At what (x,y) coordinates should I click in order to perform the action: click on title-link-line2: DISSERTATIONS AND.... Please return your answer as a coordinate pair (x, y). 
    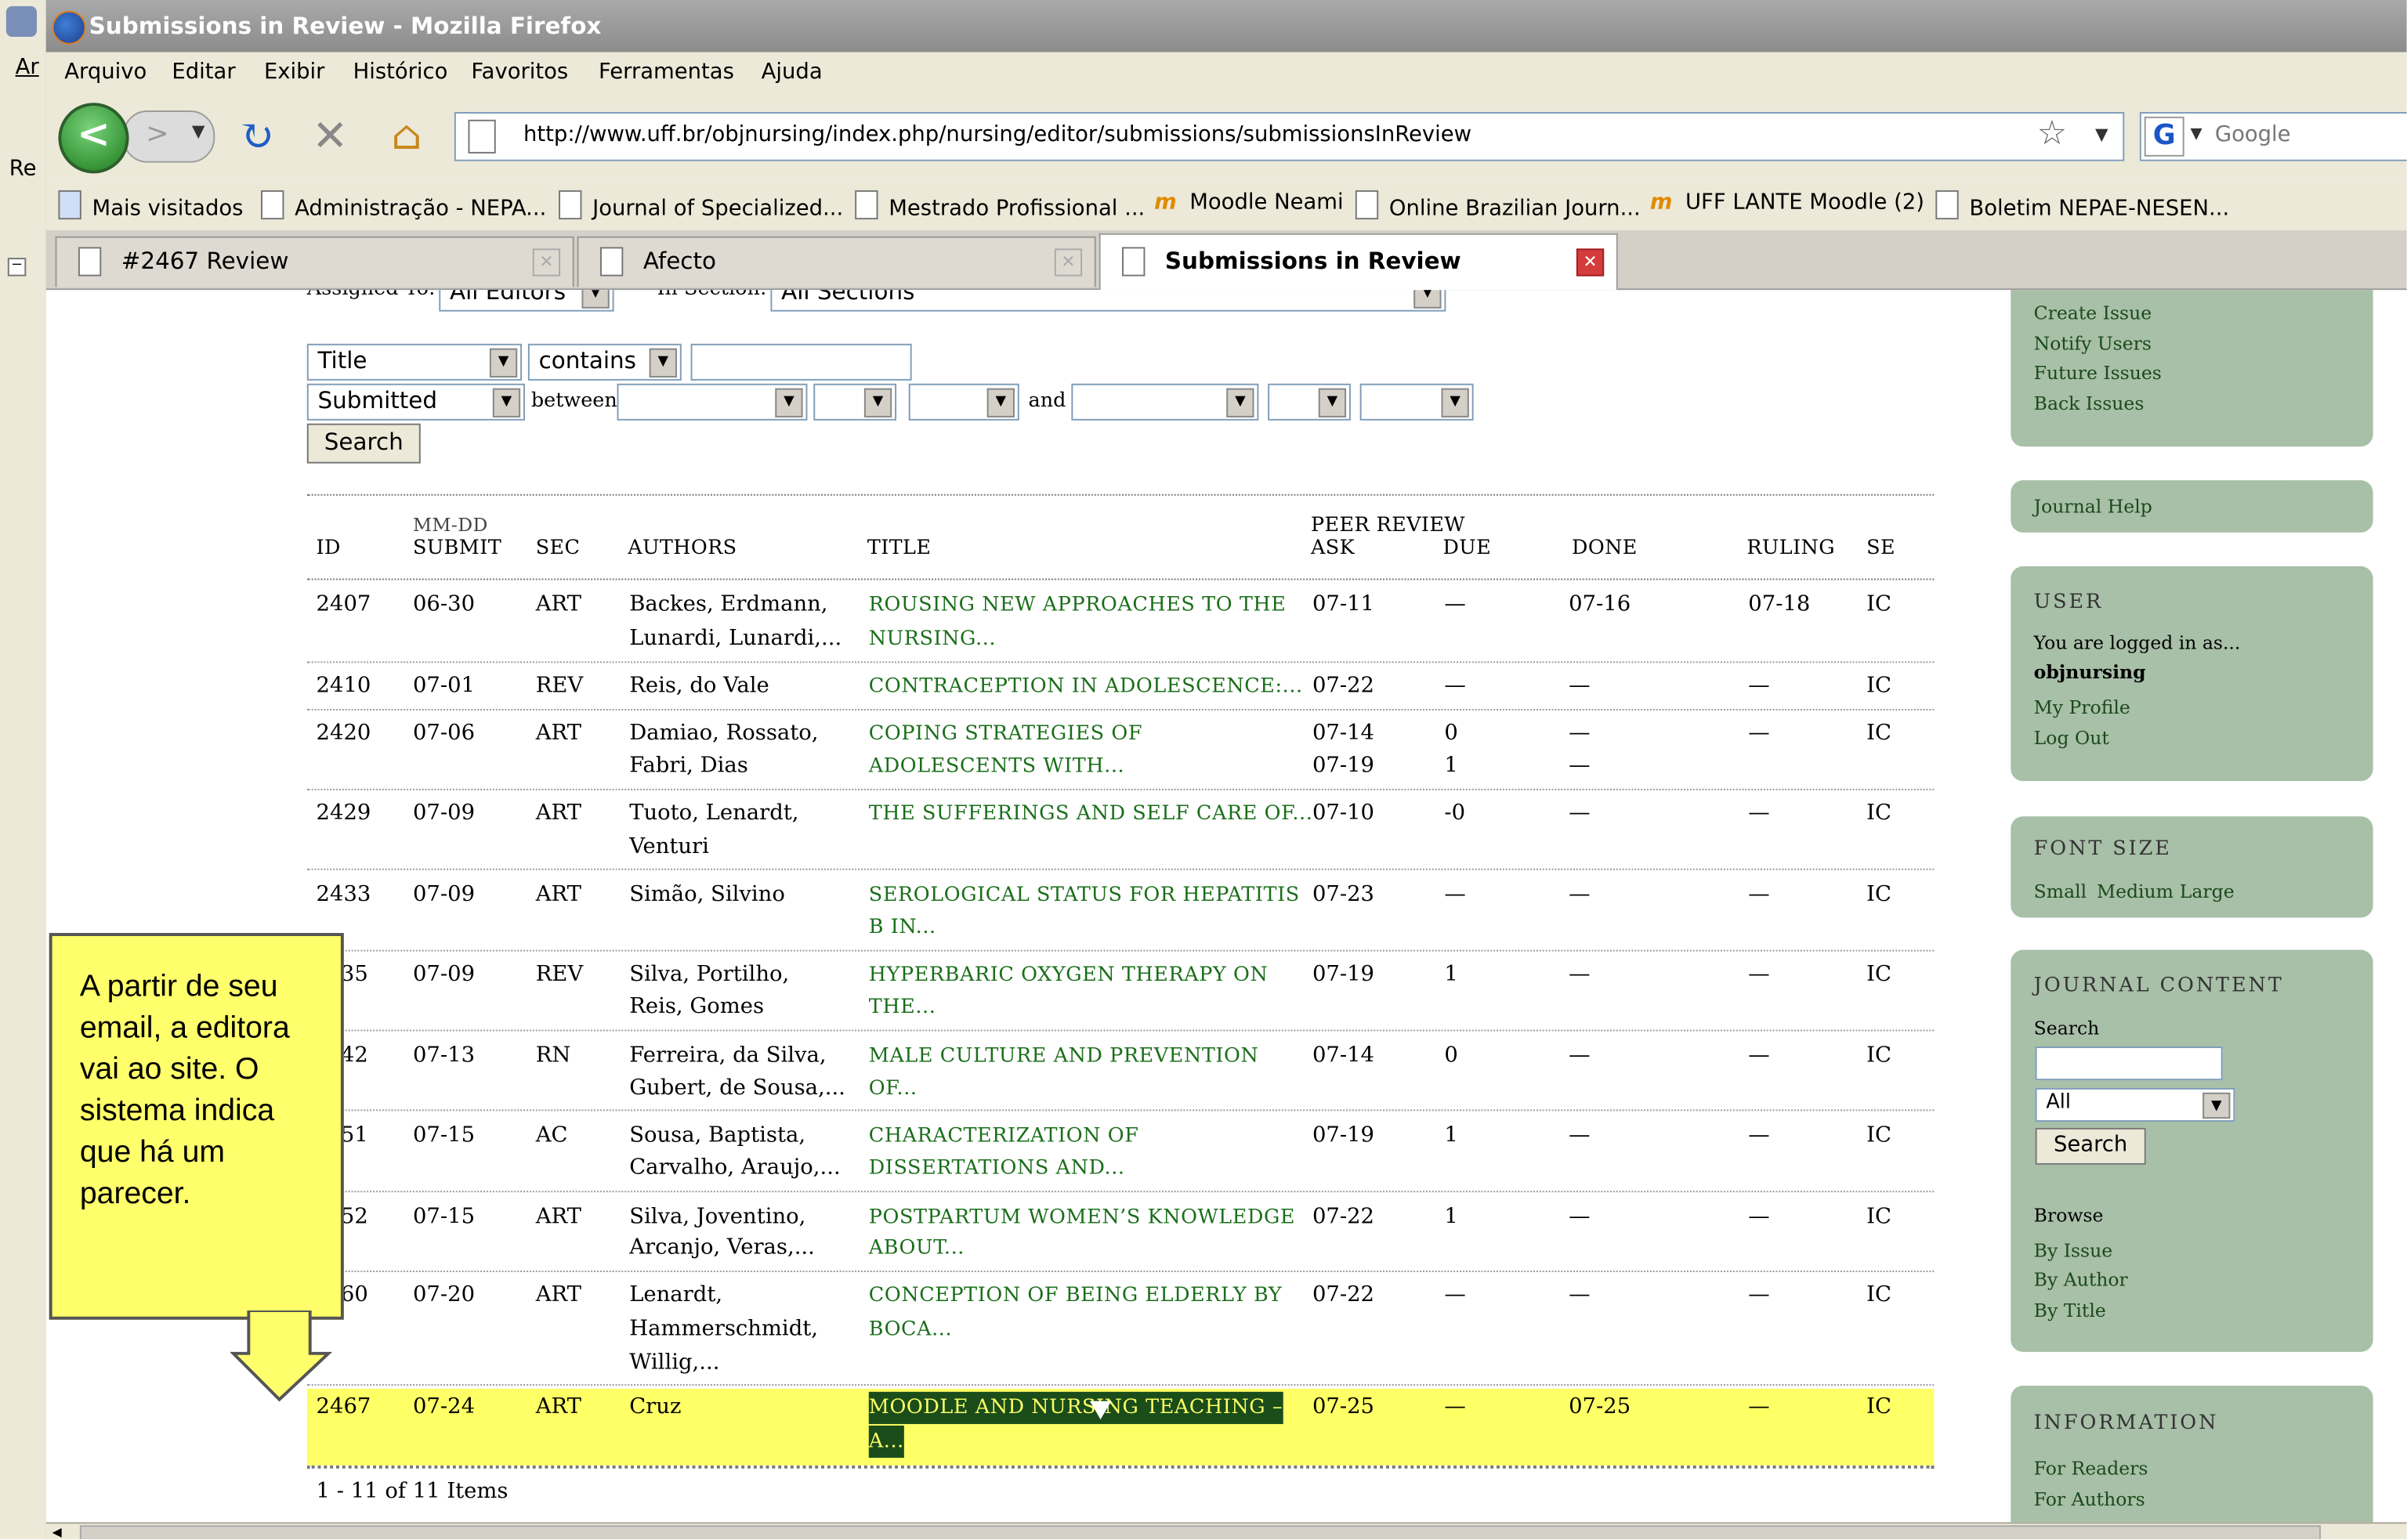
    Looking at the image, I should click on (997, 1168).